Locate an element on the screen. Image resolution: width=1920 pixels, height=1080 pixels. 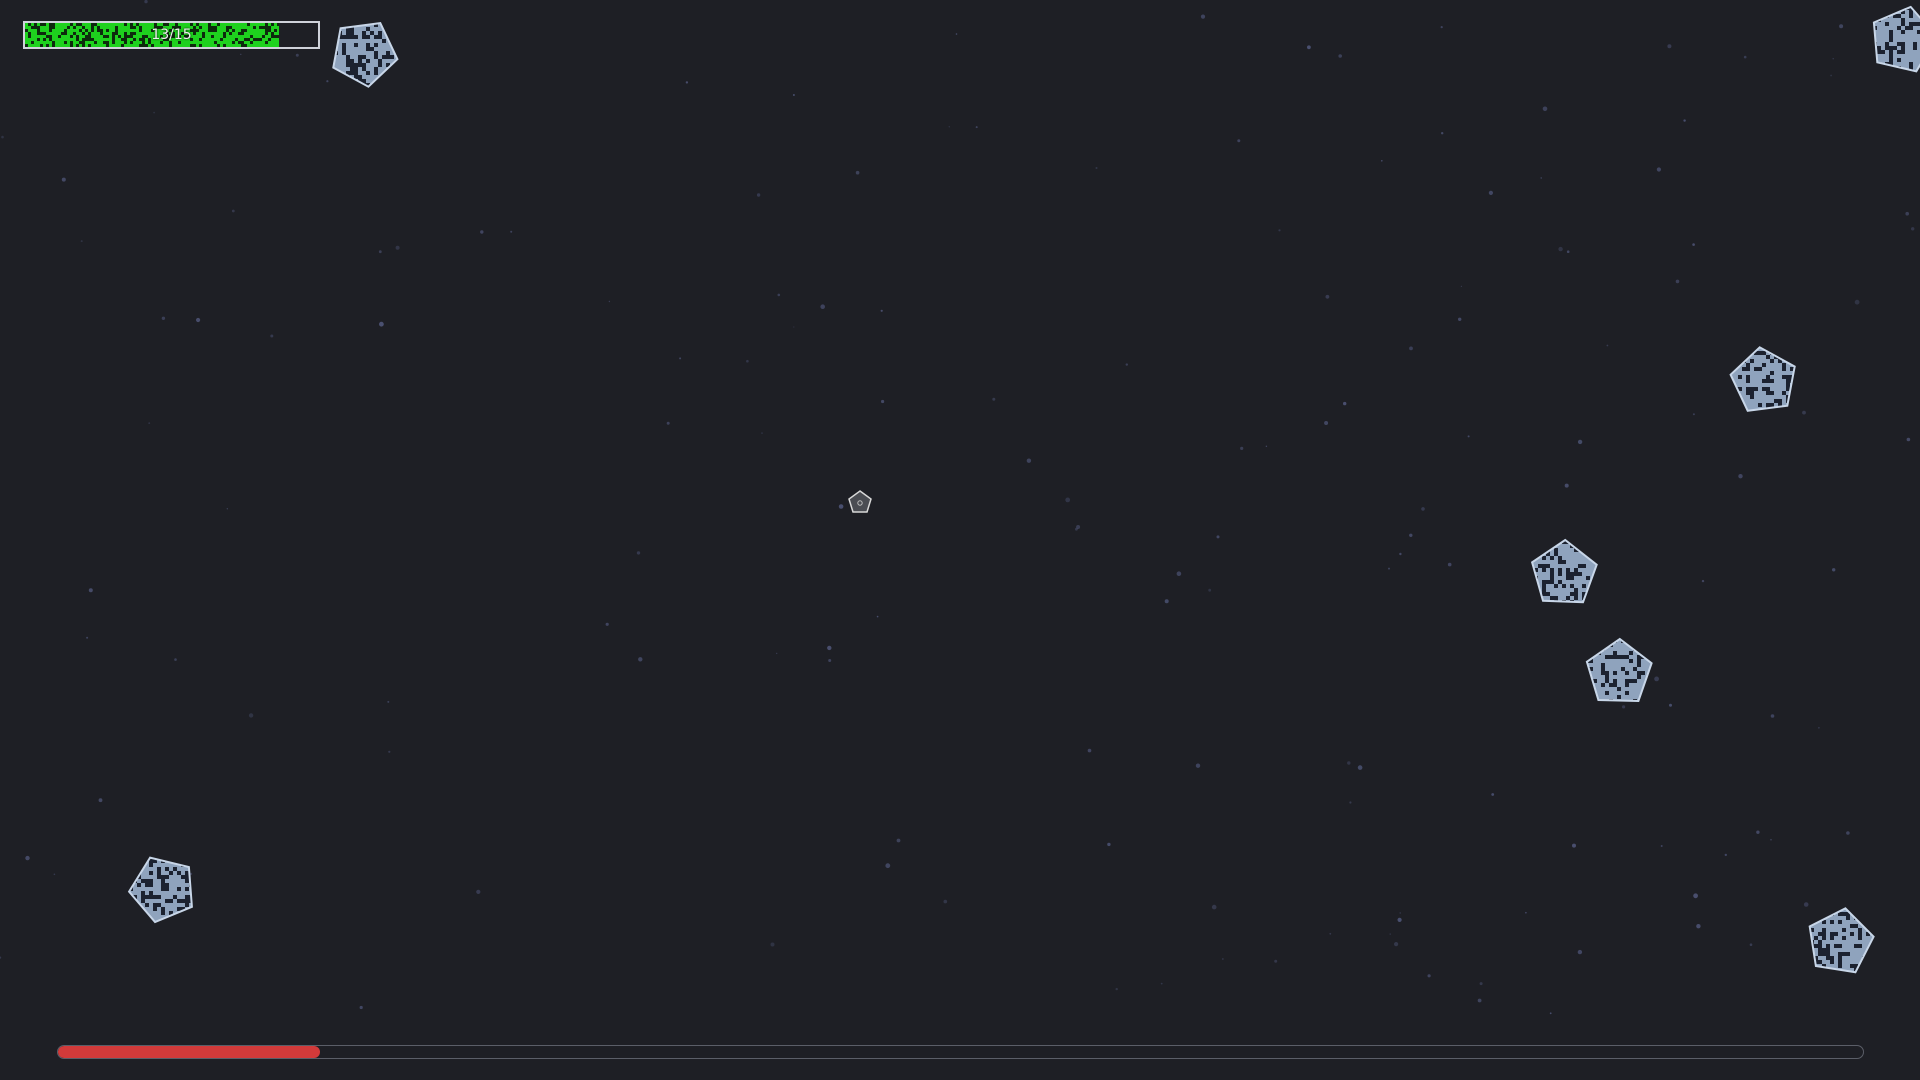
health-text: 13/15 is located at coordinates (171, 35).